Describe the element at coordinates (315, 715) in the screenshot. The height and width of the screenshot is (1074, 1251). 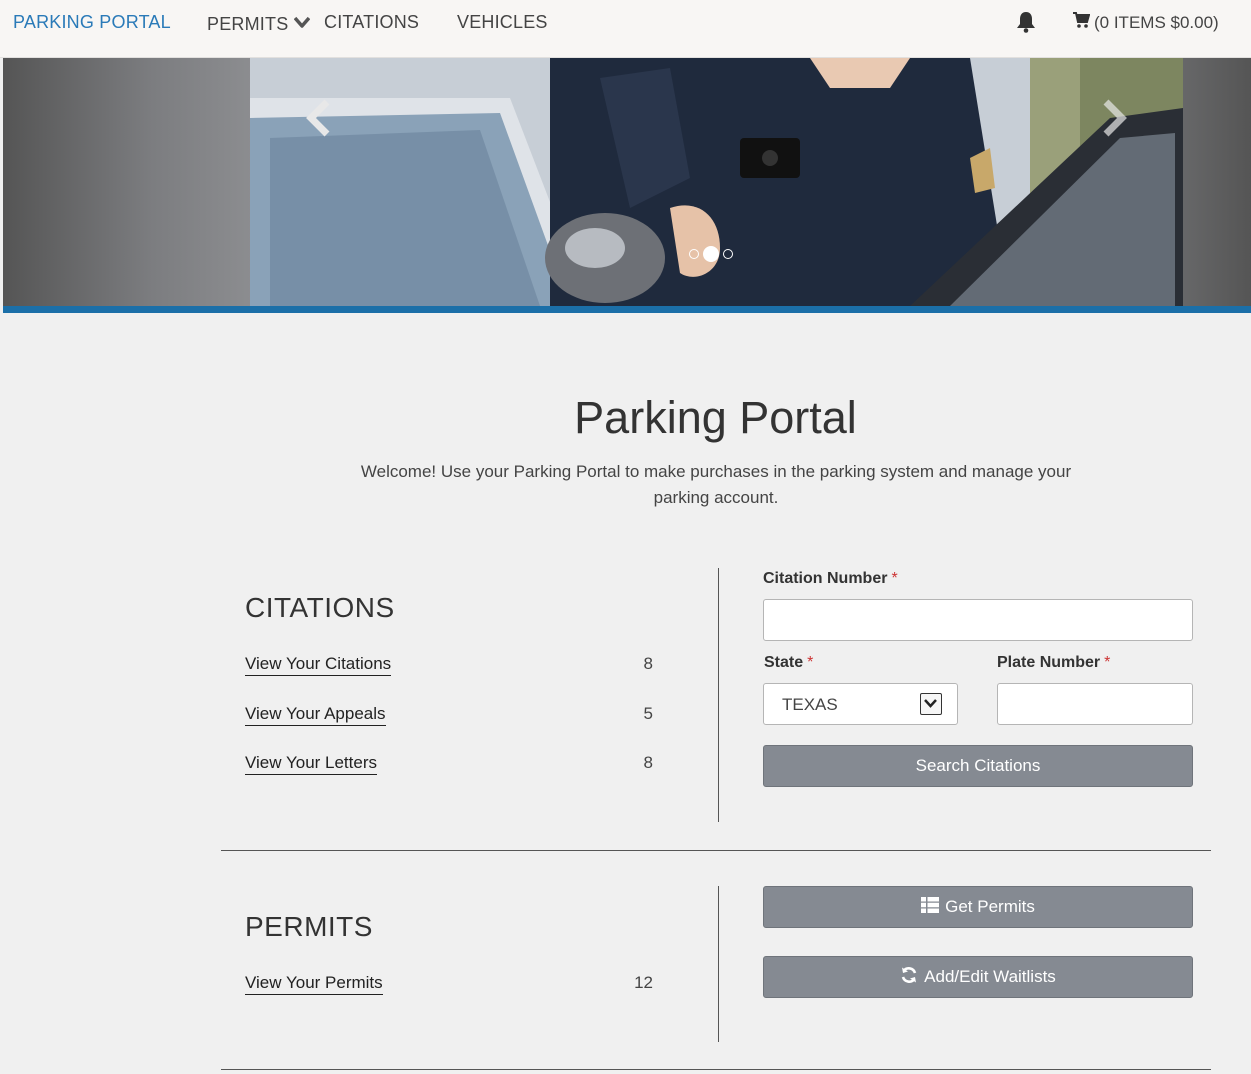
I see `view-appeals-link: View Your Appeals` at that location.